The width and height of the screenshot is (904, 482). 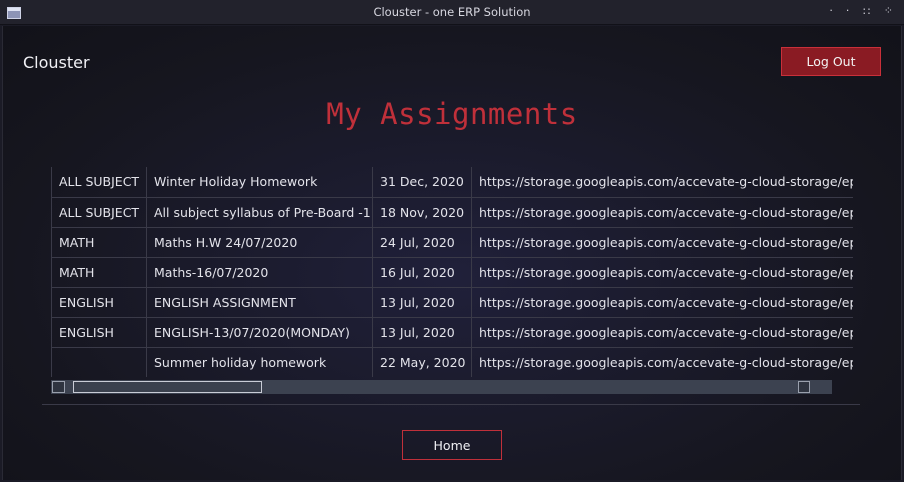 What do you see at coordinates (452, 445) in the screenshot?
I see `home-button: Home` at bounding box center [452, 445].